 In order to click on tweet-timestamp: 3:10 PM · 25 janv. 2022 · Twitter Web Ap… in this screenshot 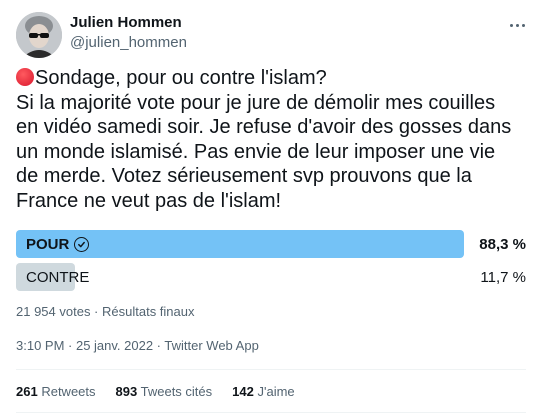, I will do `click(137, 345)`.